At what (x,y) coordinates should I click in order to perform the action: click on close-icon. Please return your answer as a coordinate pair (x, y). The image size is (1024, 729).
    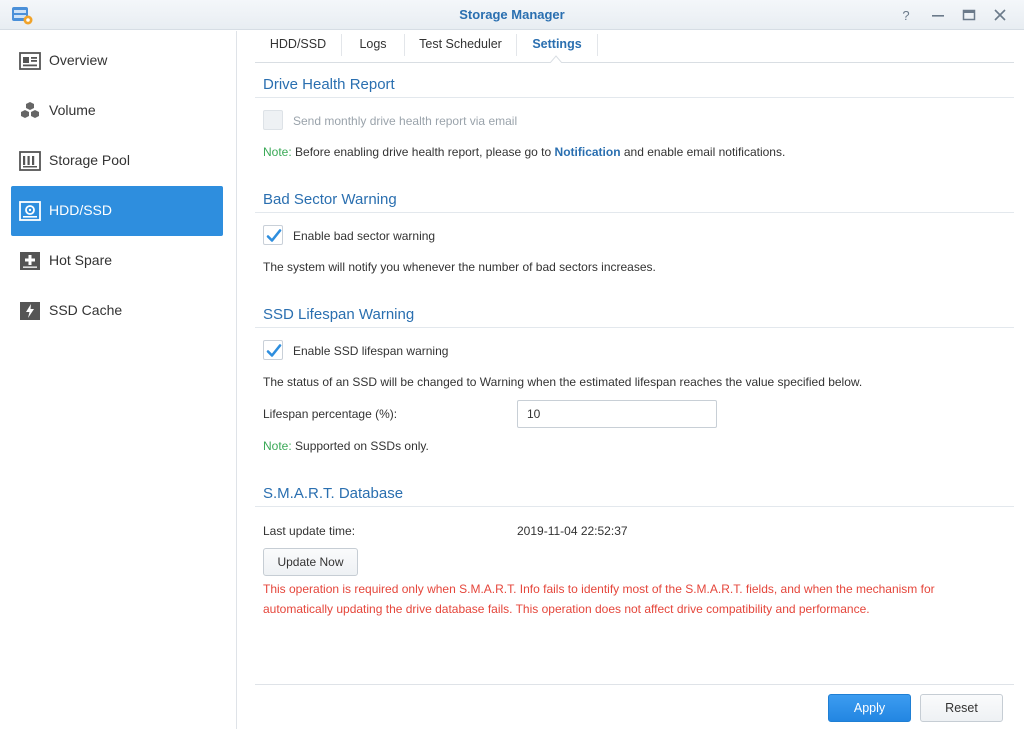
    Looking at the image, I should click on (1000, 15).